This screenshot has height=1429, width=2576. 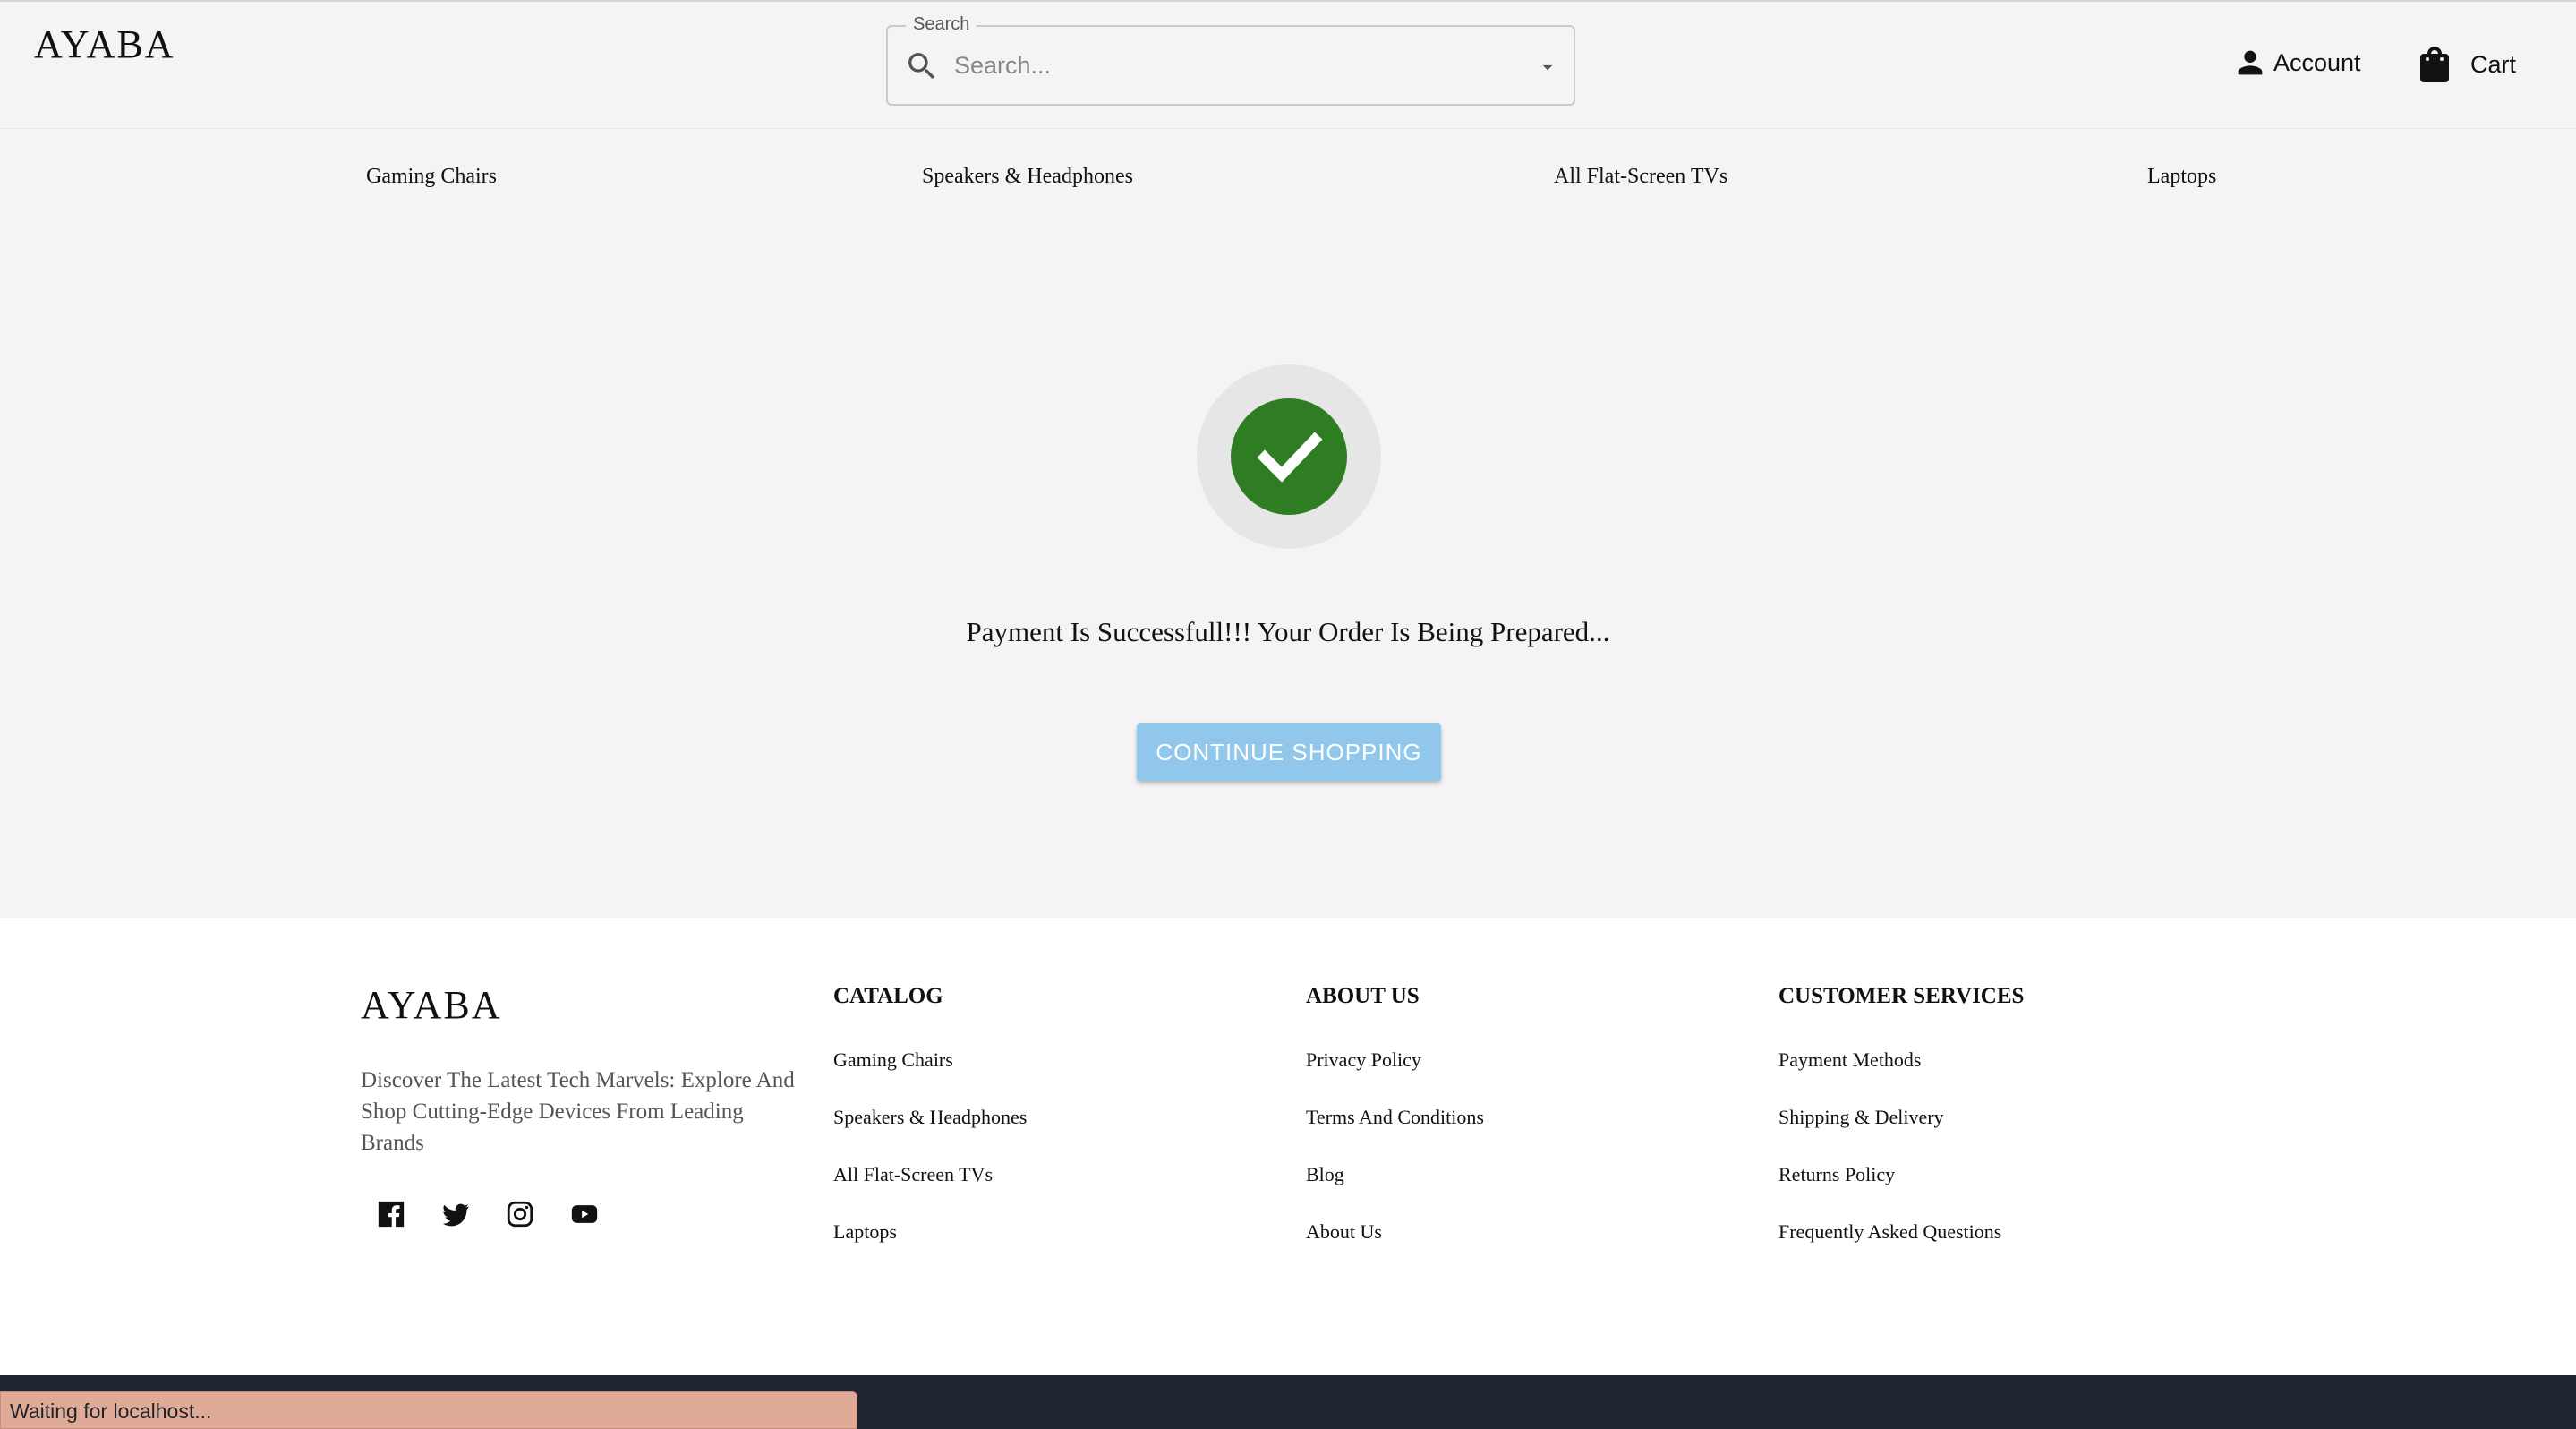 What do you see at coordinates (455, 1214) in the screenshot?
I see `twitter-icon` at bounding box center [455, 1214].